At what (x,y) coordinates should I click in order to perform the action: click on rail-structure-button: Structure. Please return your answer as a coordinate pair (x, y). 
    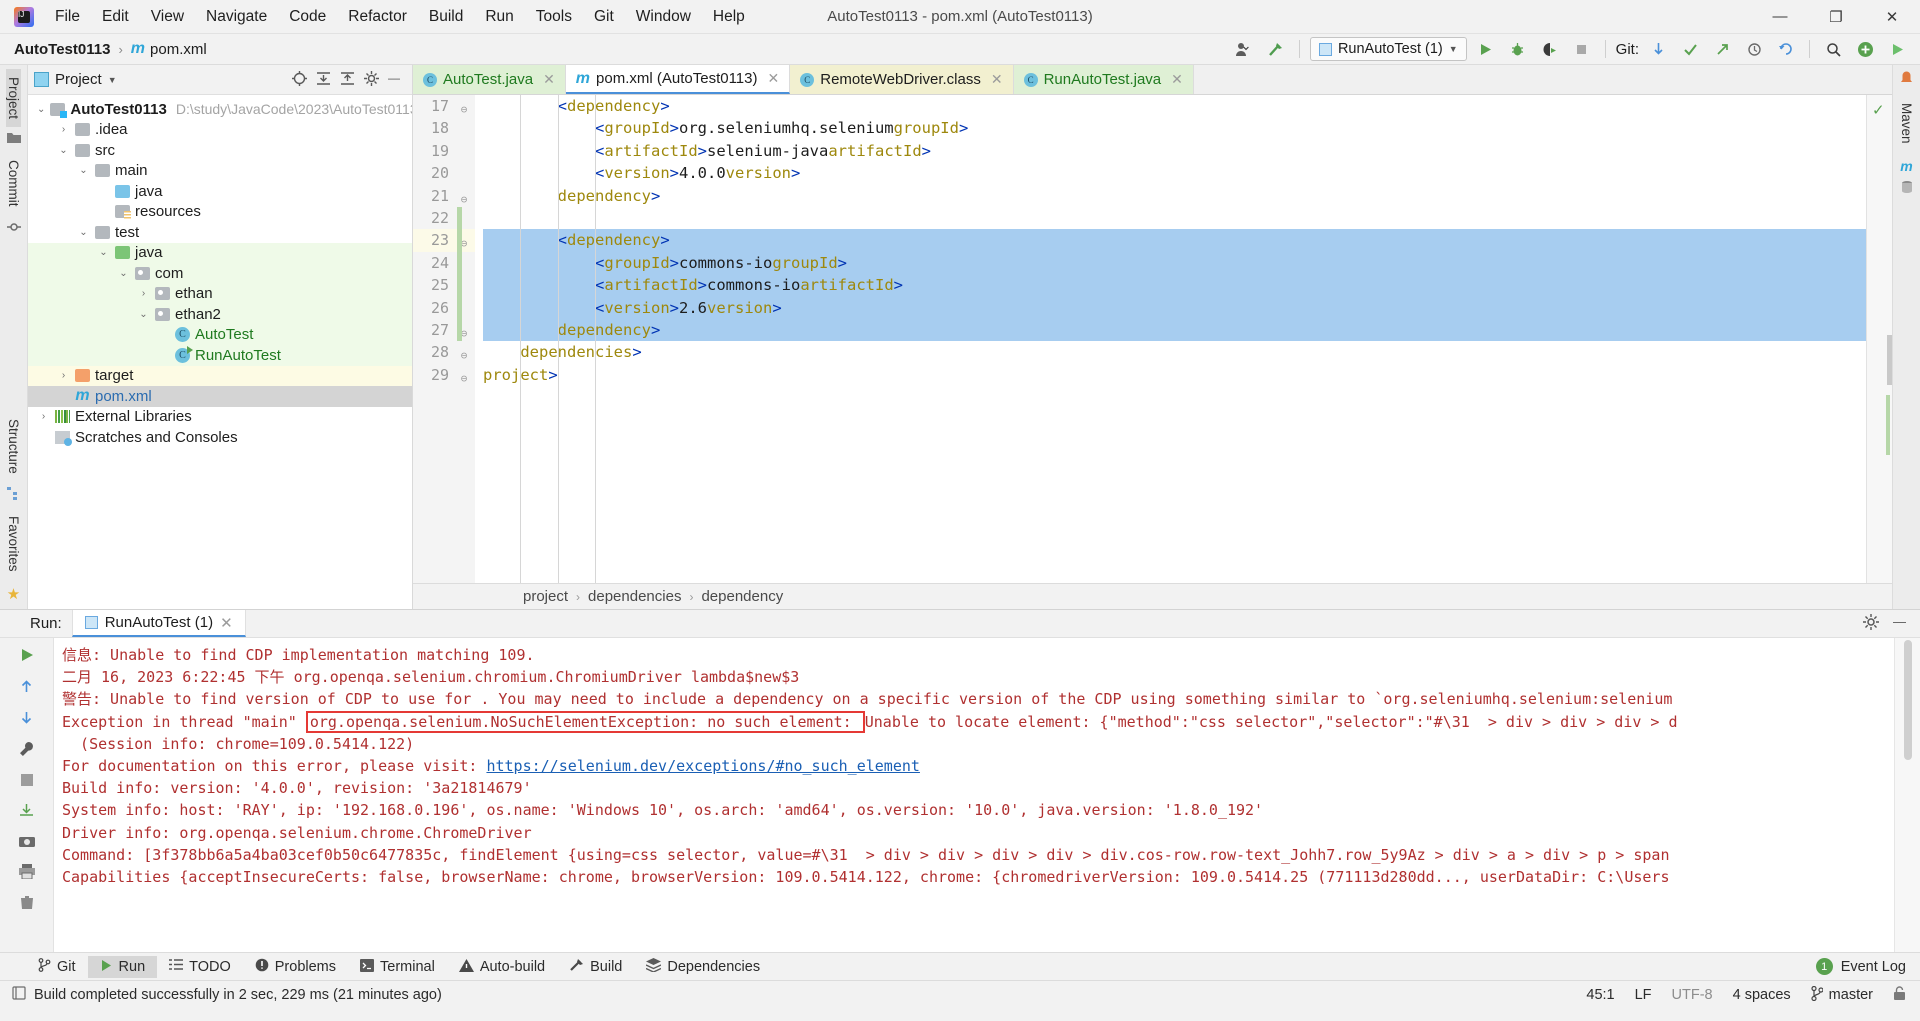
    Looking at the image, I should click on (13, 446).